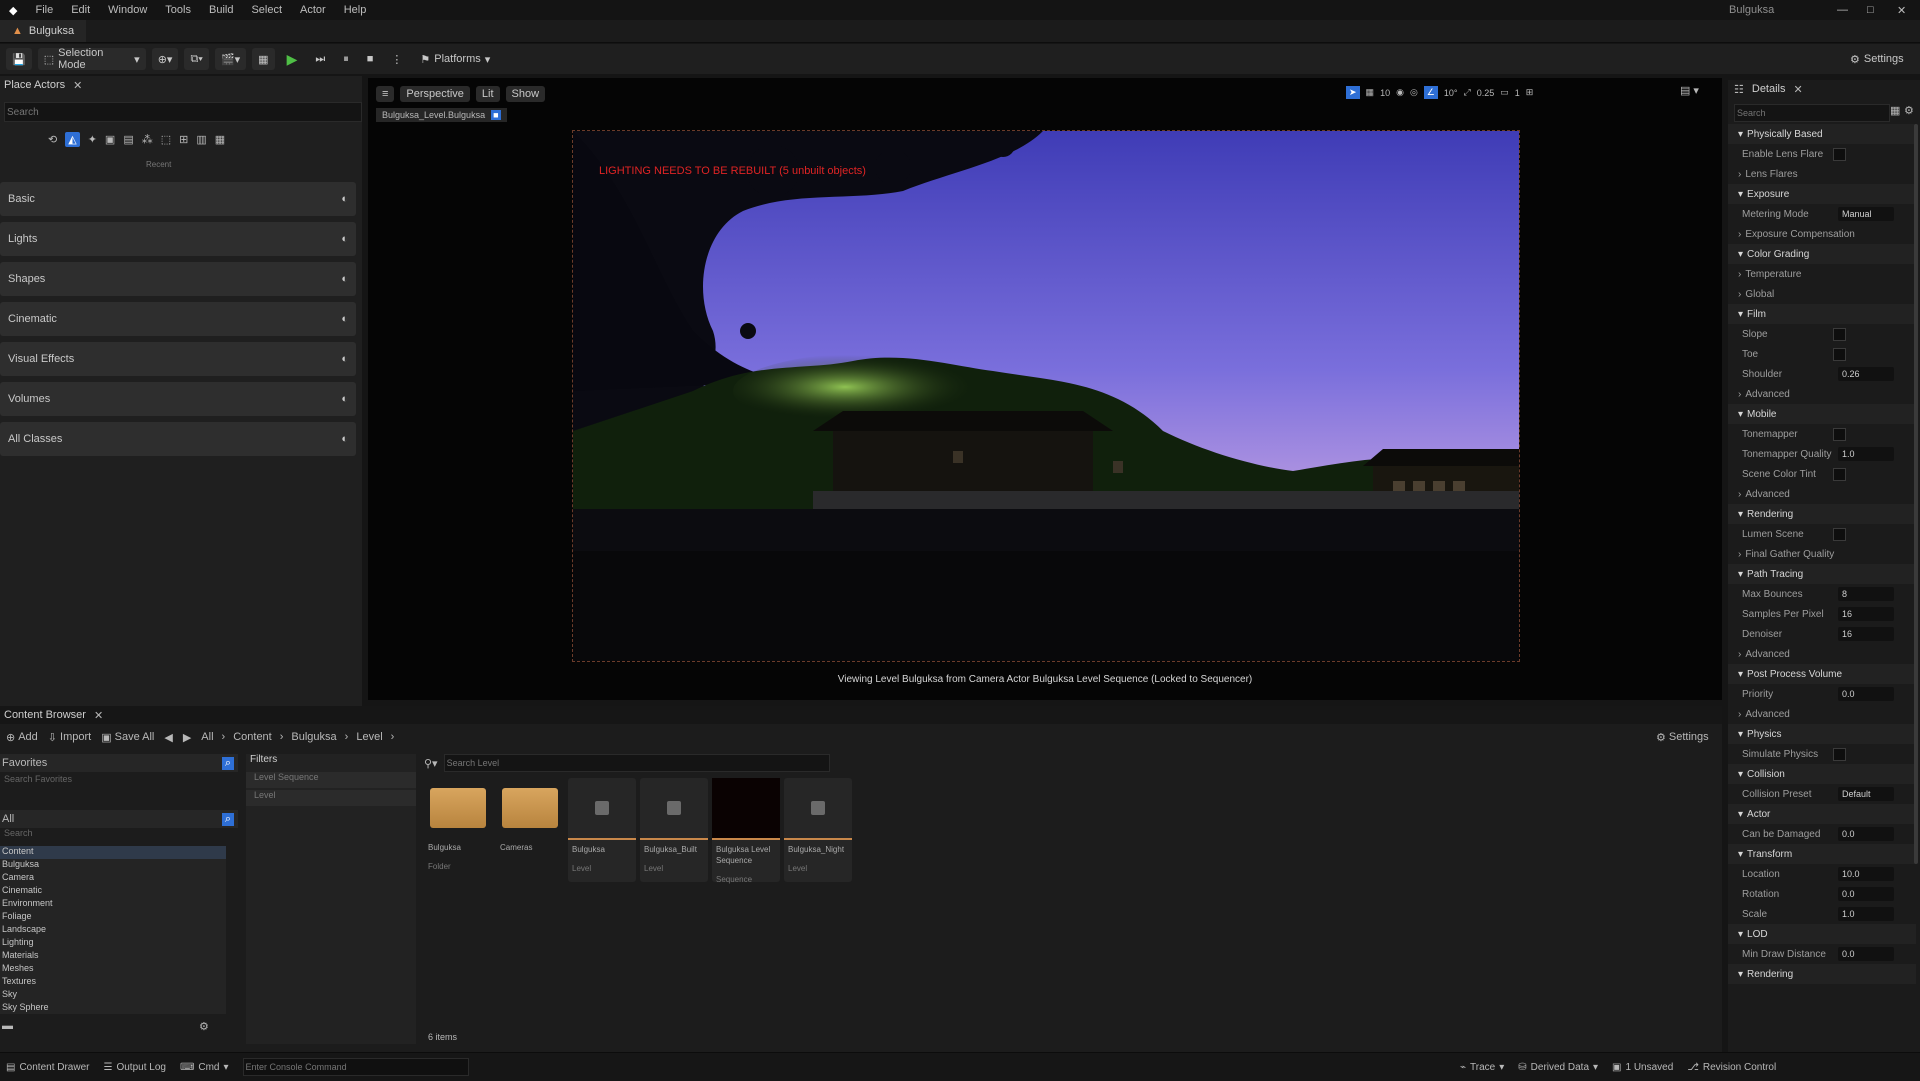 This screenshot has height=1081, width=1920. I want to click on grid-snap-icon: ▦, so click(1370, 92).